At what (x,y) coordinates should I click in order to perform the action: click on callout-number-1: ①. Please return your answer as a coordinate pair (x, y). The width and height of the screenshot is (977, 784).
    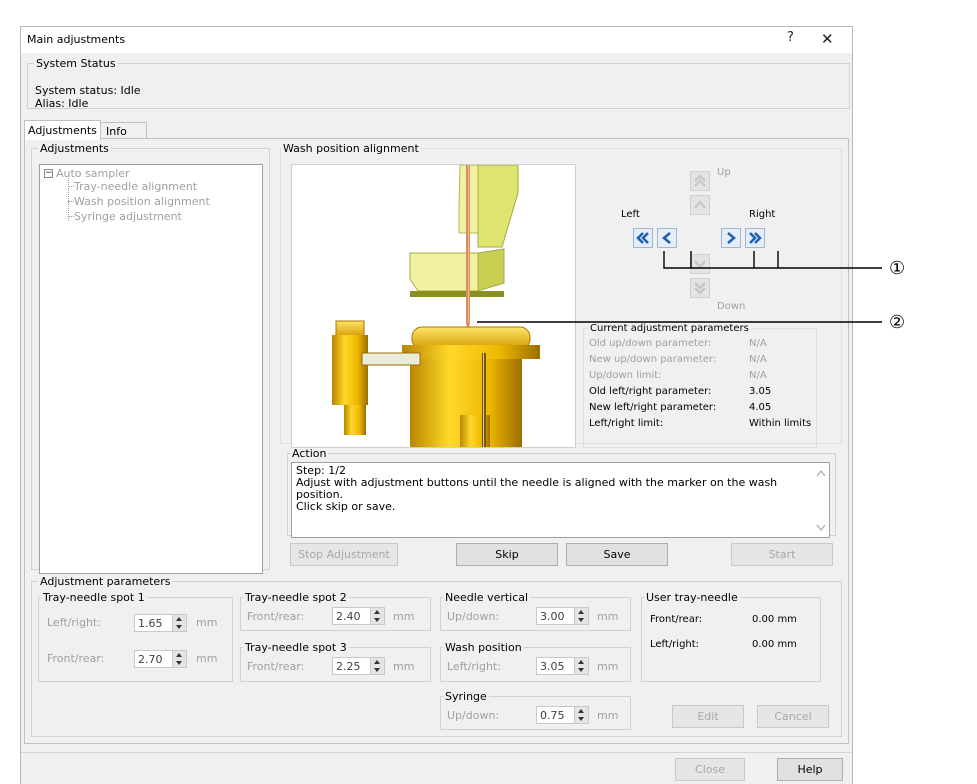
    Looking at the image, I should click on (897, 268).